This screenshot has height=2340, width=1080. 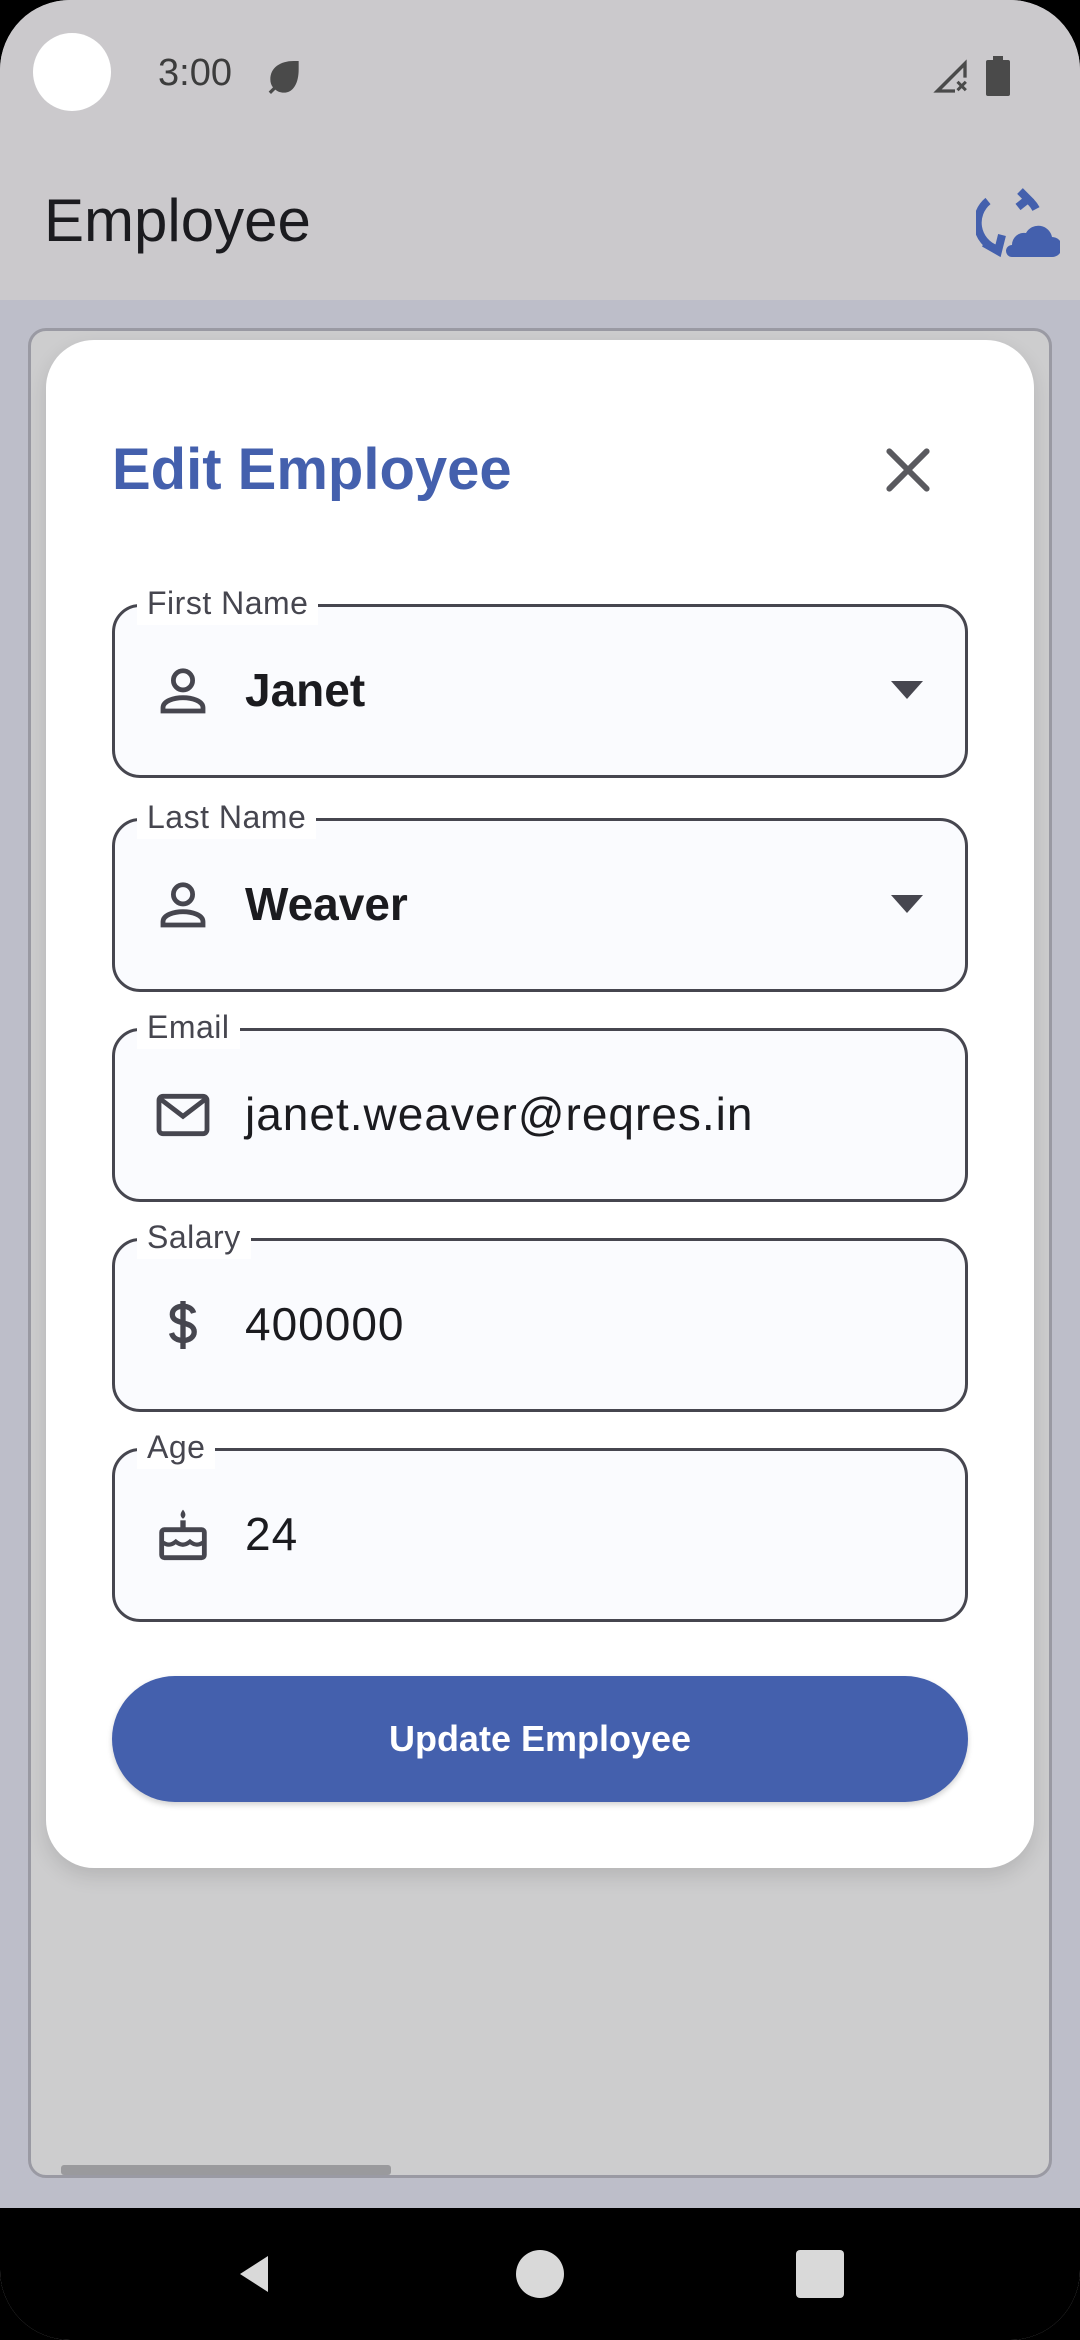 What do you see at coordinates (326, 904) in the screenshot?
I see `last-name-value: Weaver` at bounding box center [326, 904].